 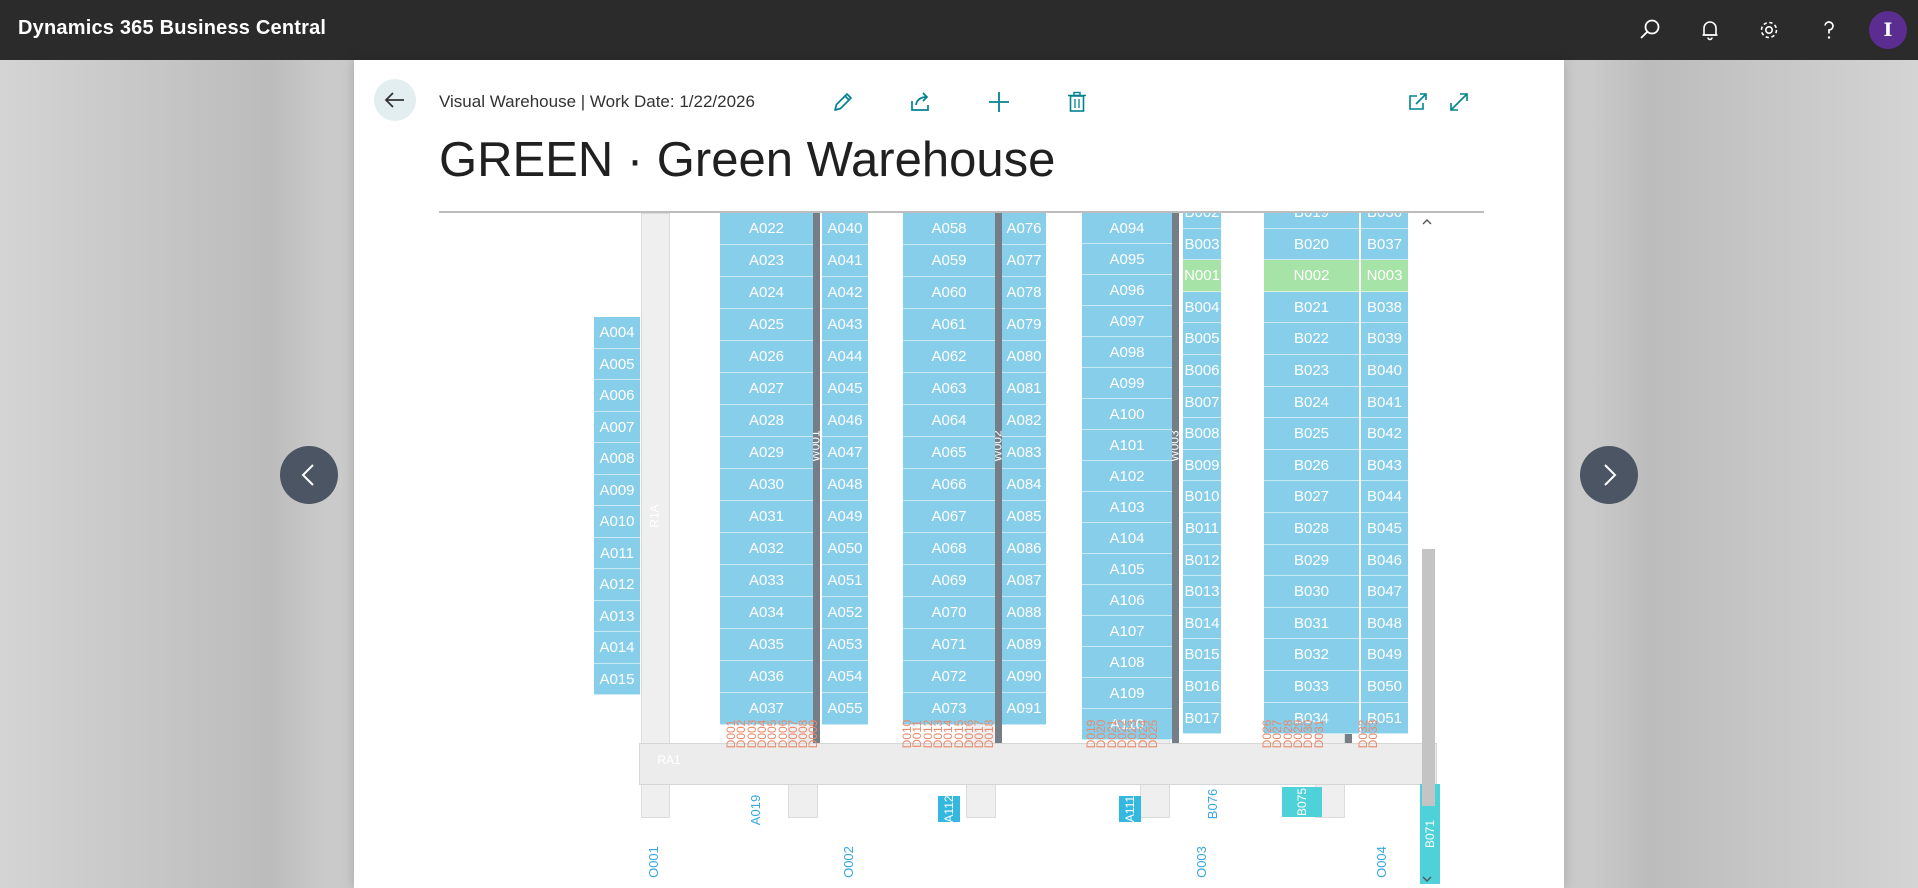 I want to click on bin-cell: A030, so click(x=766, y=485).